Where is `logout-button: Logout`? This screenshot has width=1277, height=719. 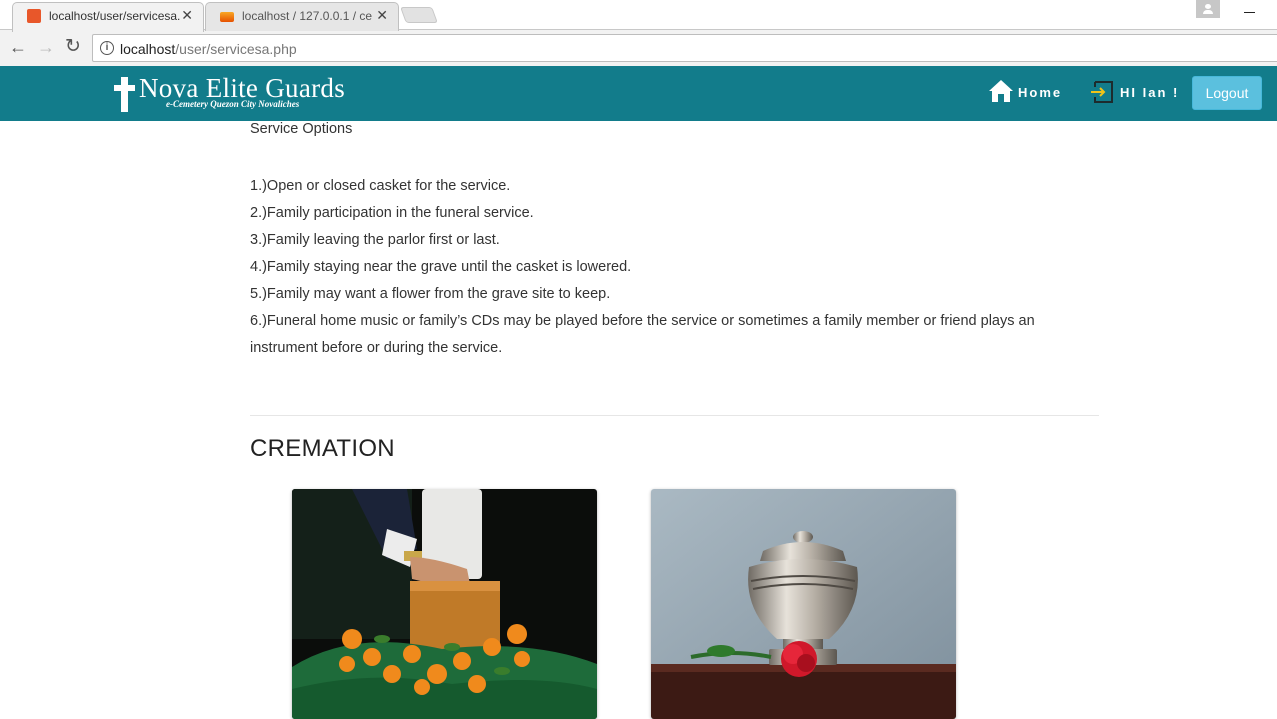 logout-button: Logout is located at coordinates (1227, 93).